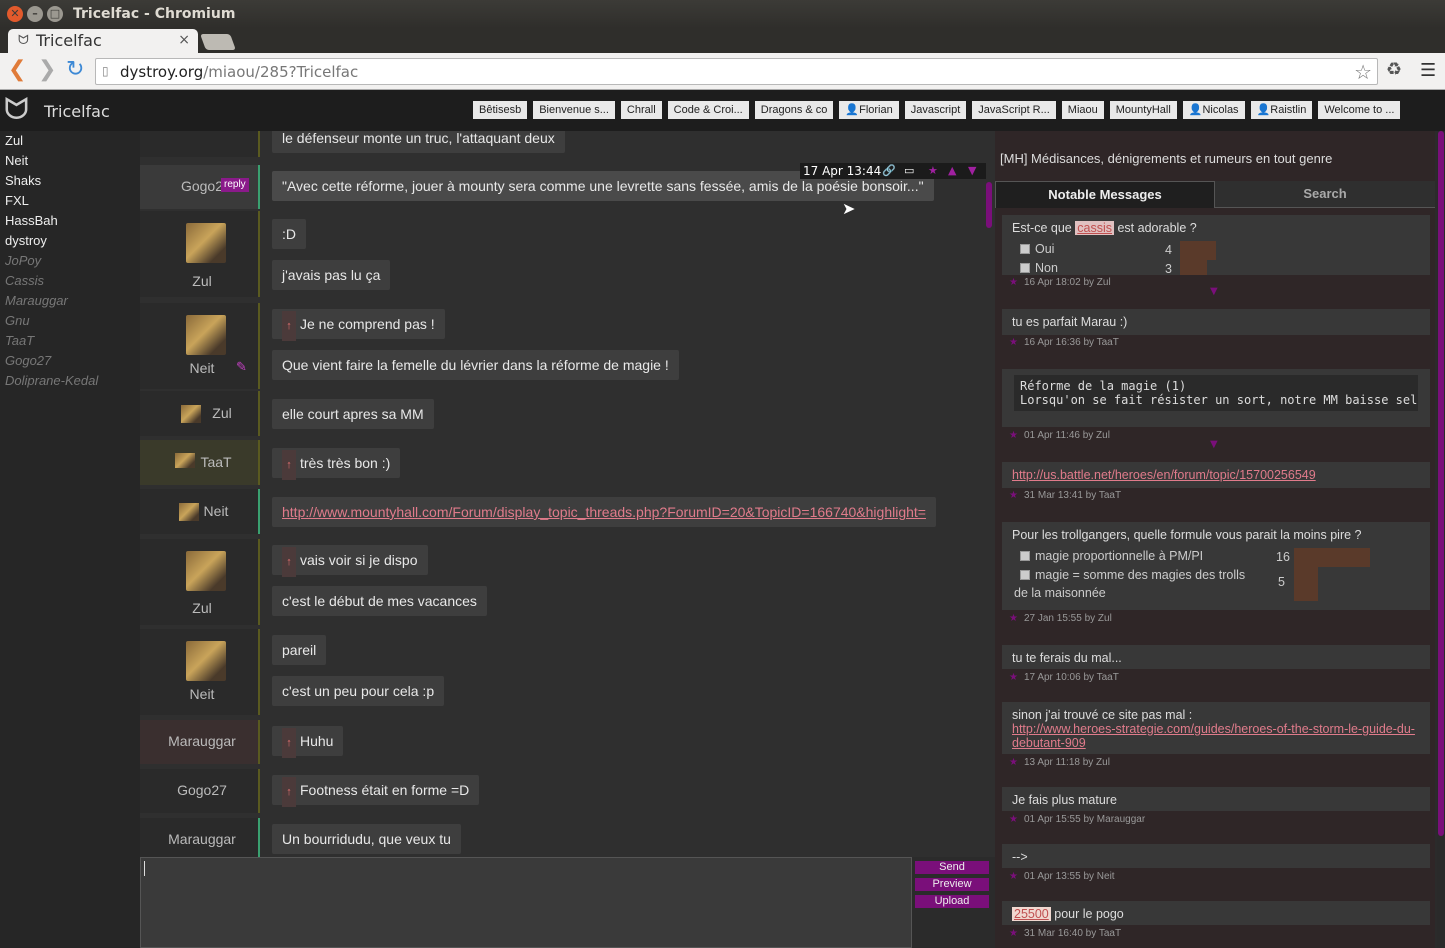 The image size is (1445, 948). Describe the element at coordinates (376, 791) in the screenshot. I see `message-content: ↑ Footness était en forme =D` at that location.